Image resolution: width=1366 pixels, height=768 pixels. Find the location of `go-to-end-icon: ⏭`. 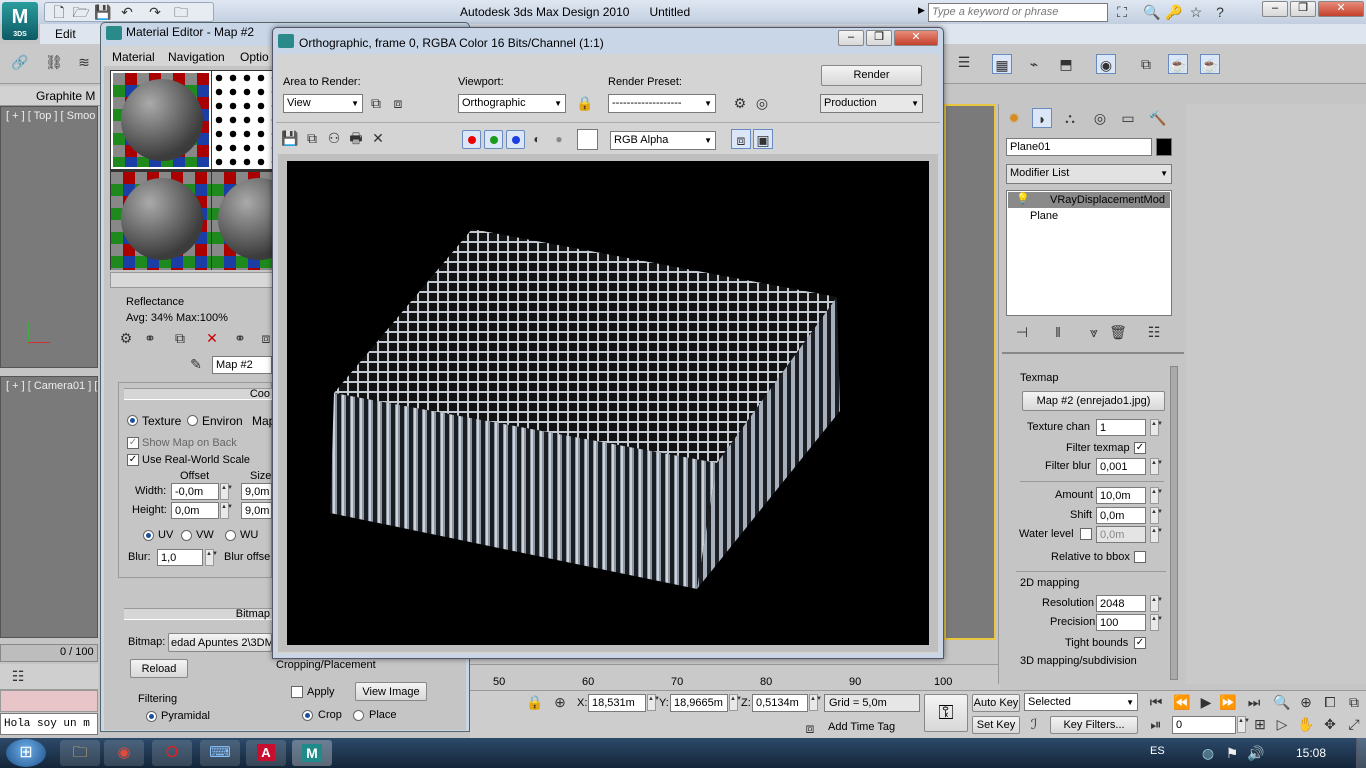

go-to-end-icon: ⏭ is located at coordinates (1254, 702).